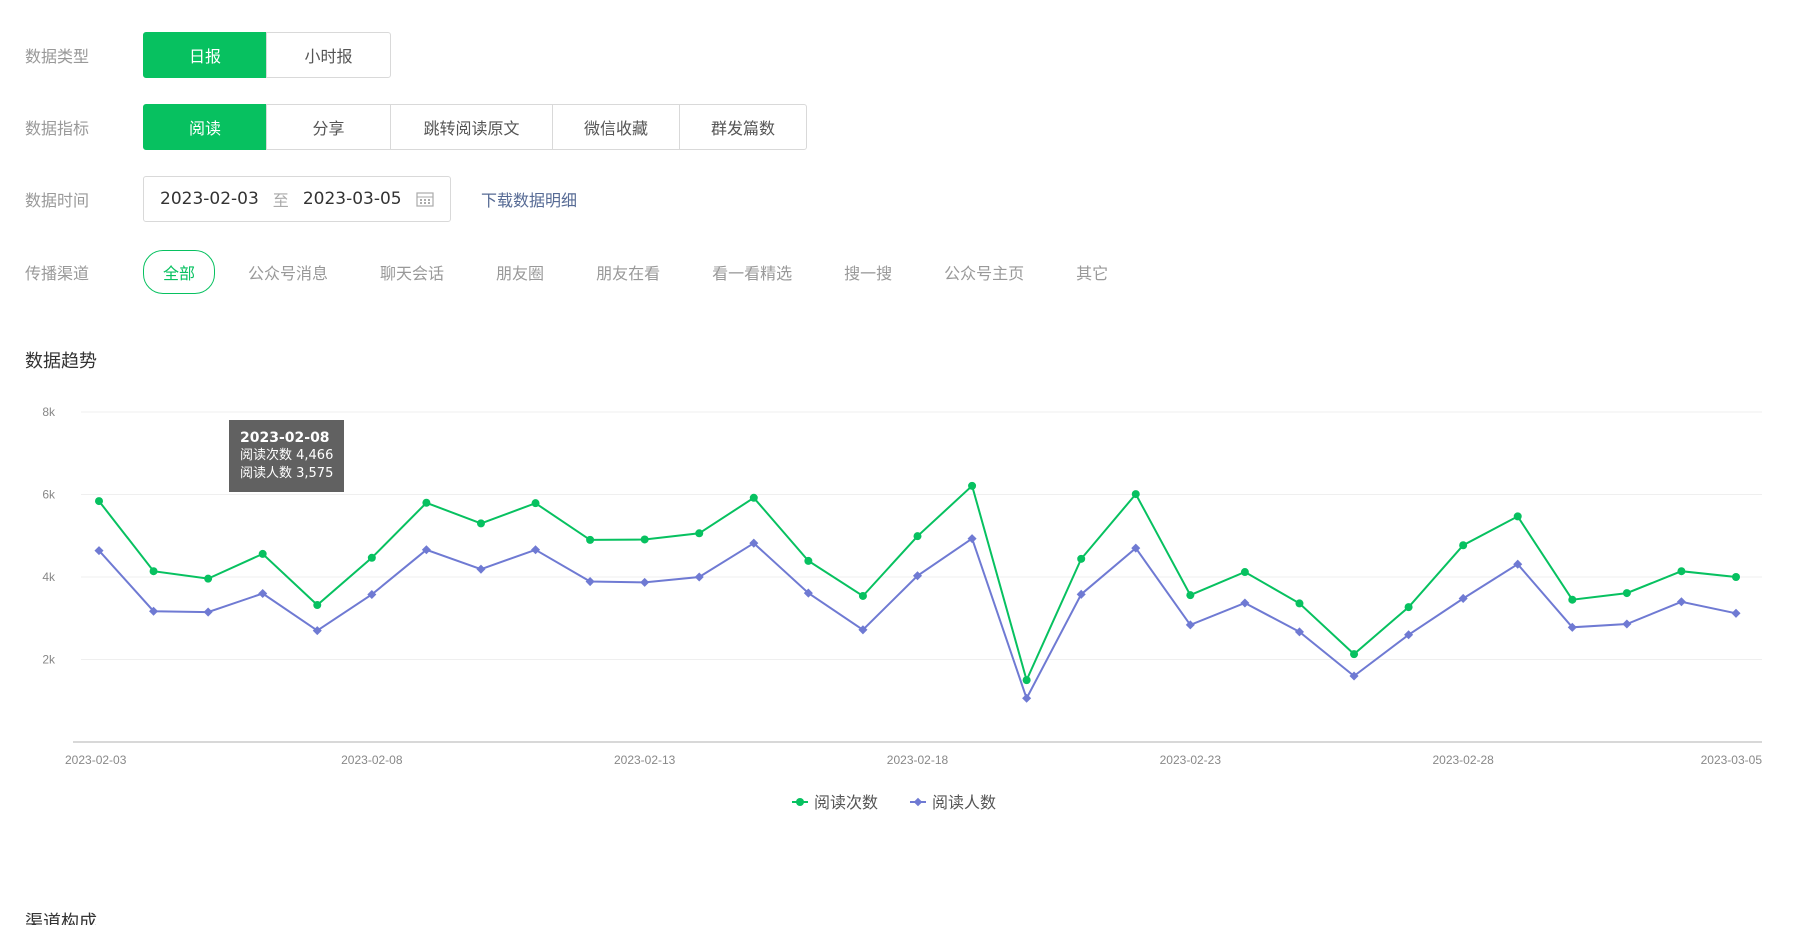 The height and width of the screenshot is (925, 1797). I want to click on tooltip-date: 2023-02-08, so click(285, 438).